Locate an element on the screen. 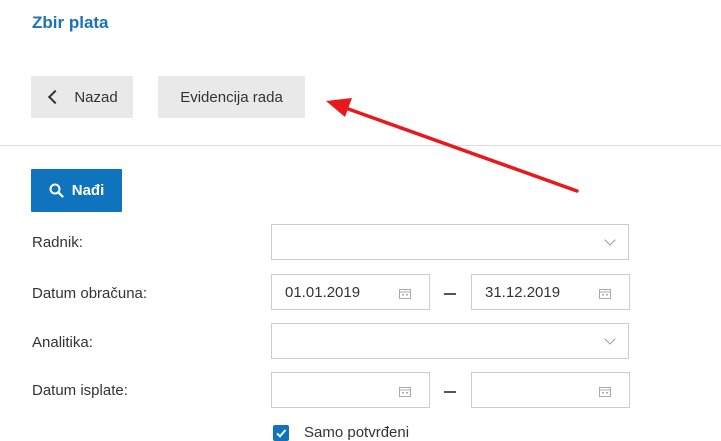 This screenshot has width=721, height=441. find-button: Nađi is located at coordinates (76, 190).